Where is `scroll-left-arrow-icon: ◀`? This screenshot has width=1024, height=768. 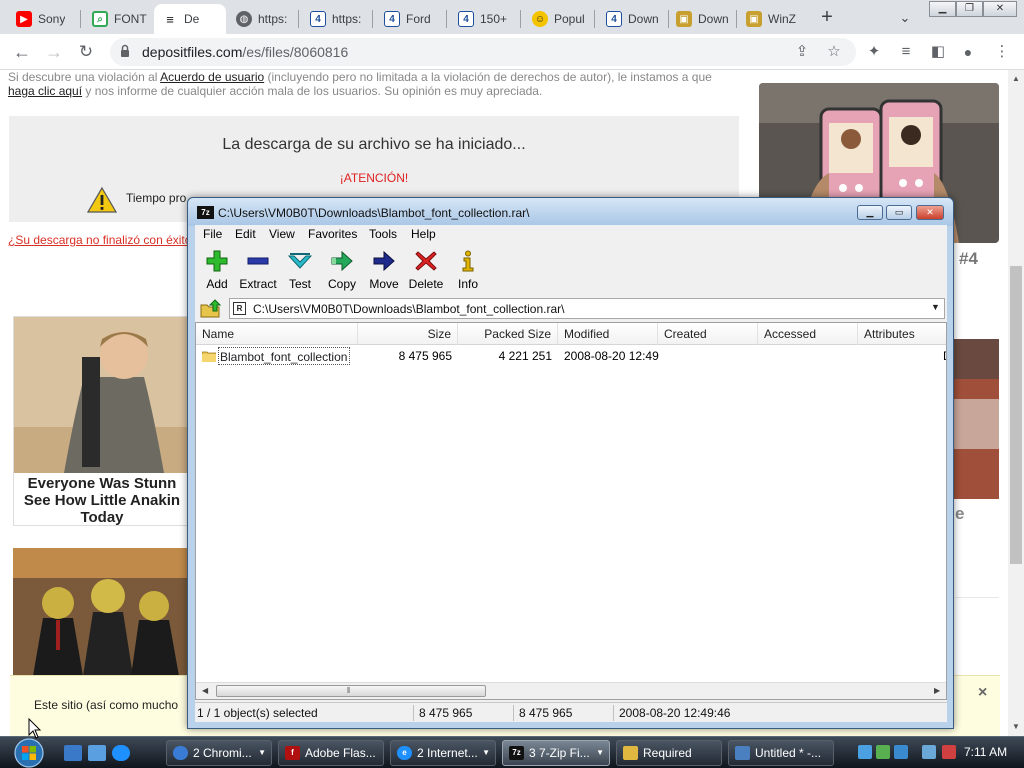 scroll-left-arrow-icon: ◀ is located at coordinates (205, 690).